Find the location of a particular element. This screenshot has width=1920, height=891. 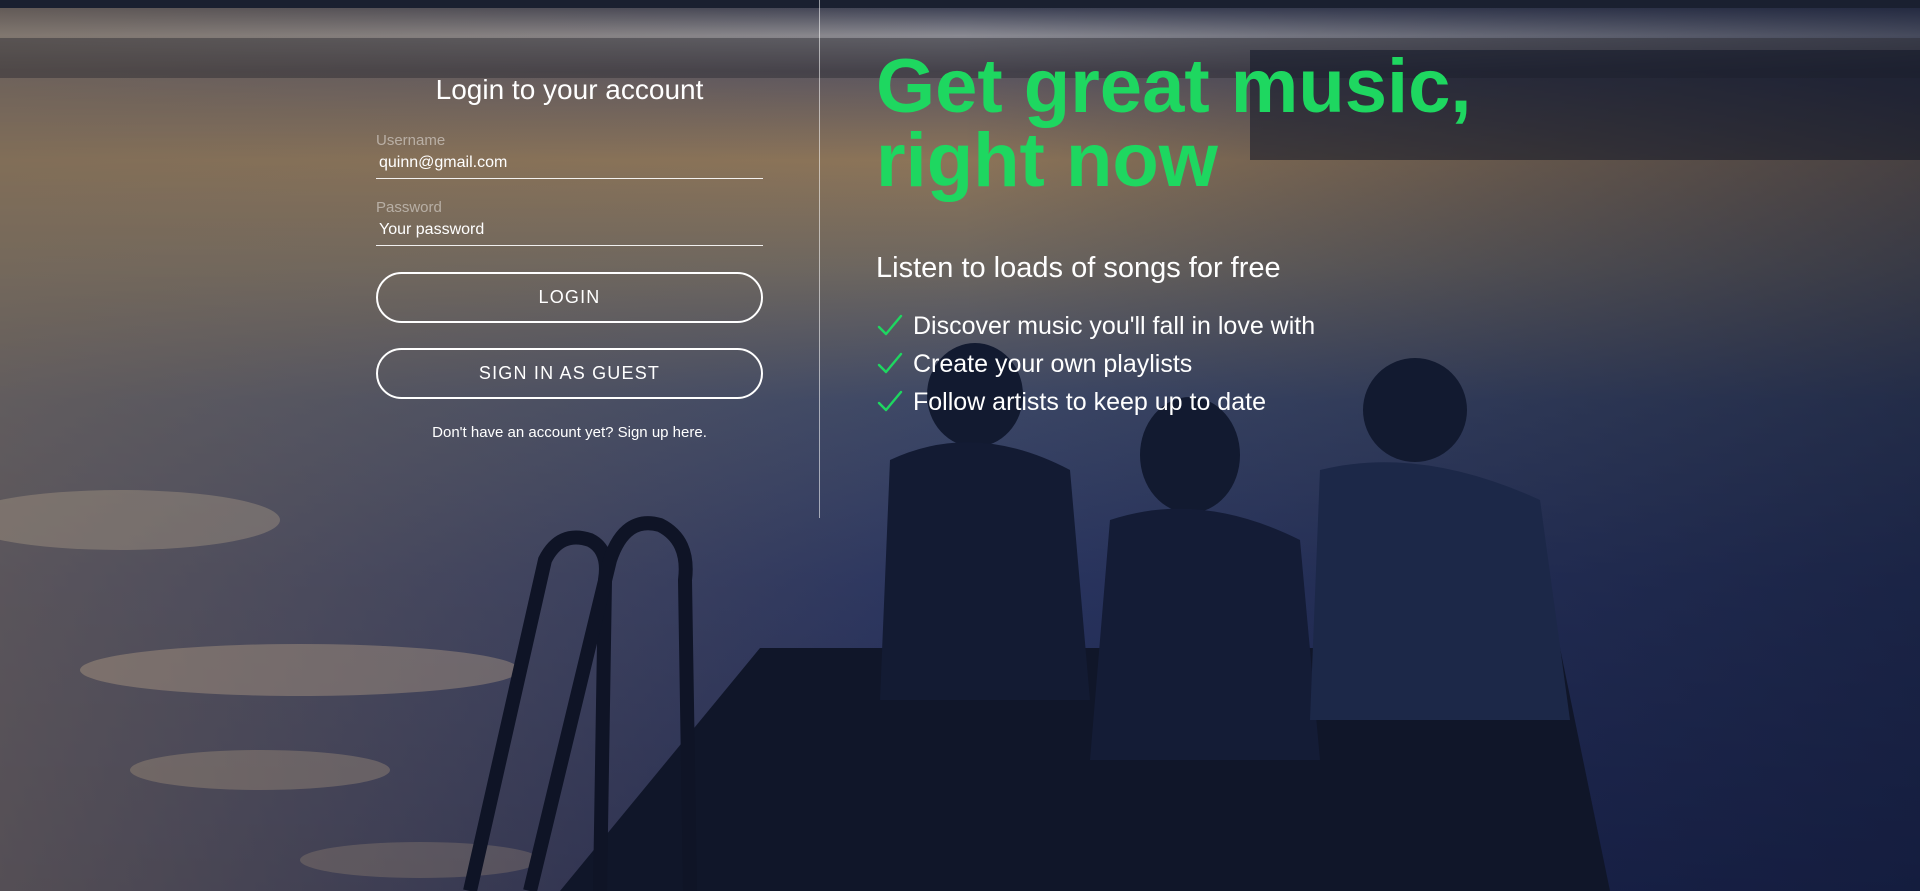

feature-item: Create your own playlists is located at coordinates (1326, 364).